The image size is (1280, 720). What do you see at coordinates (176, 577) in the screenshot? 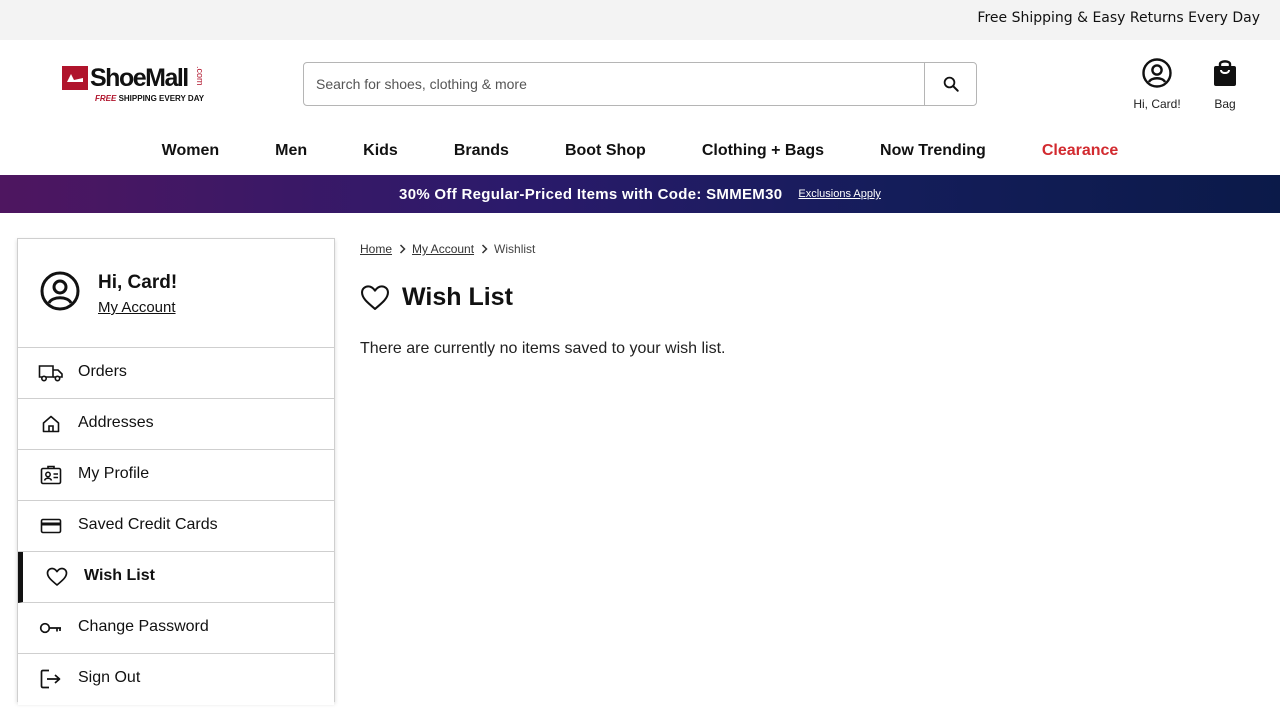
I see `sidebar-item-wish-list: Wish List` at bounding box center [176, 577].